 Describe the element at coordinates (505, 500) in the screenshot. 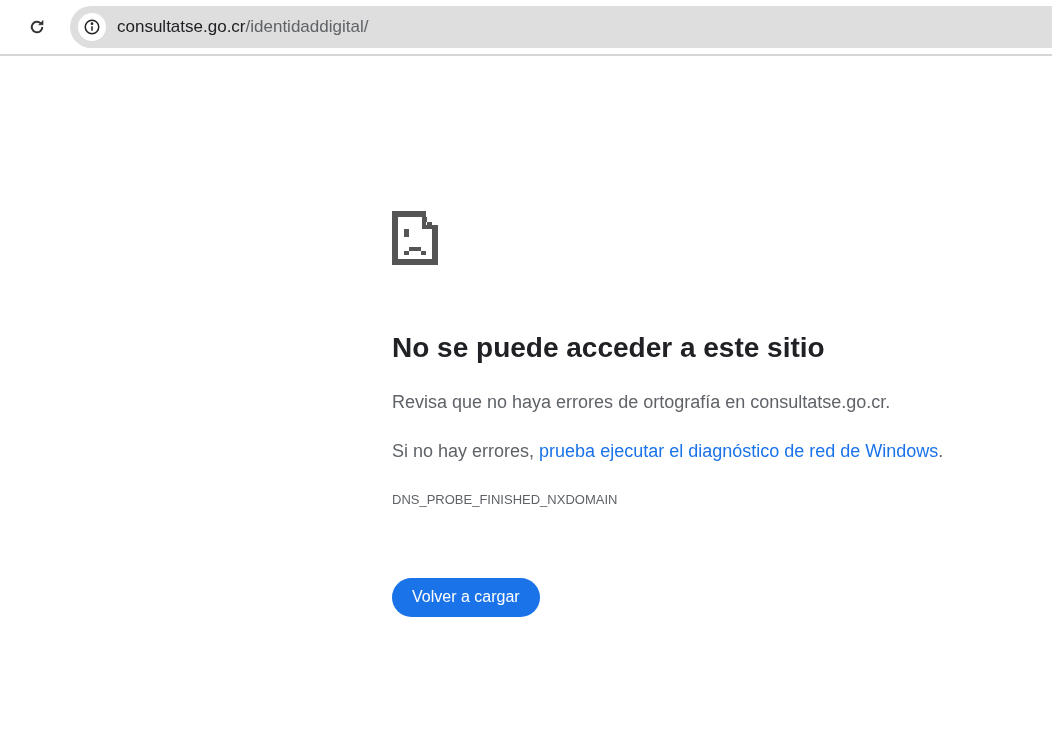

I see `error-code: DNS_PROBE_FINISHED_NXDOMAIN` at that location.